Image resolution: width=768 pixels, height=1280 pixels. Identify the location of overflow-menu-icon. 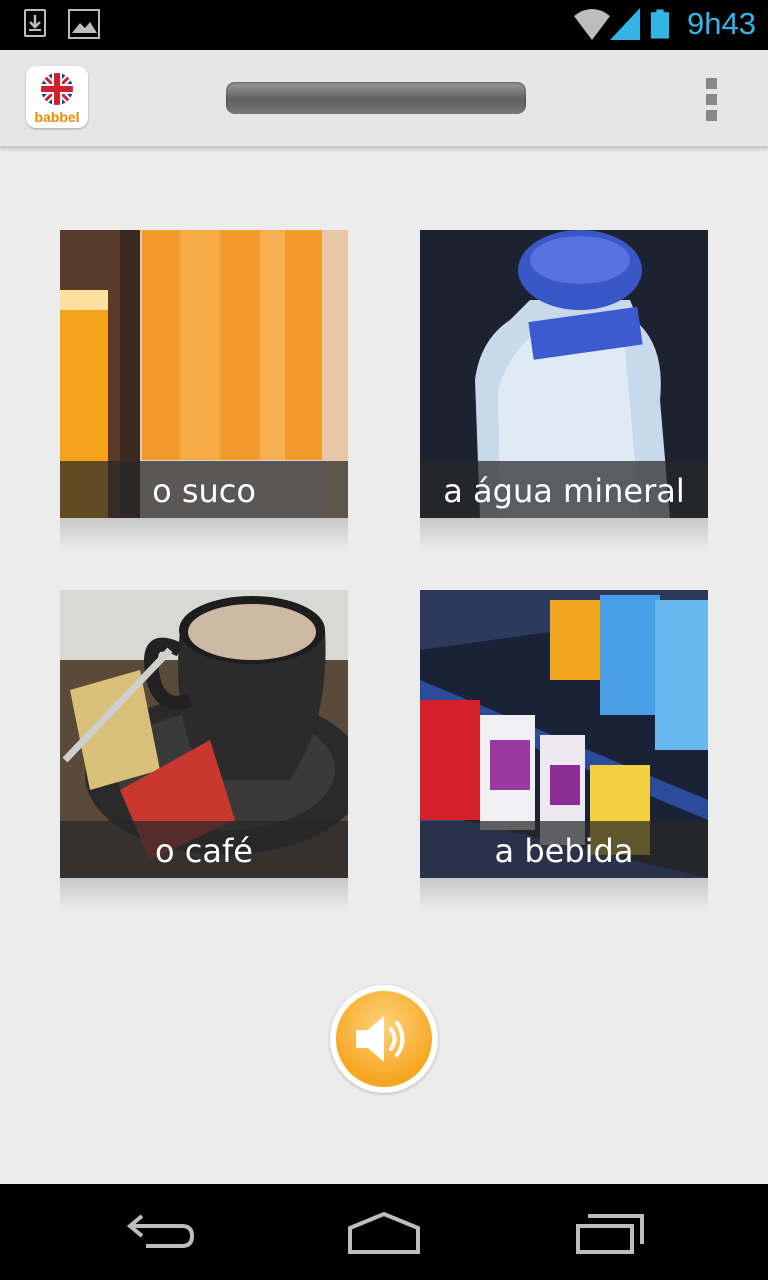
(712, 100).